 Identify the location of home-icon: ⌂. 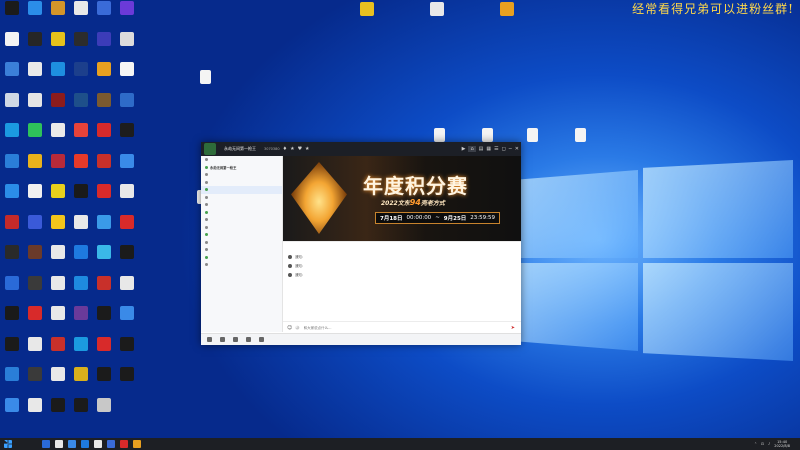
(472, 149).